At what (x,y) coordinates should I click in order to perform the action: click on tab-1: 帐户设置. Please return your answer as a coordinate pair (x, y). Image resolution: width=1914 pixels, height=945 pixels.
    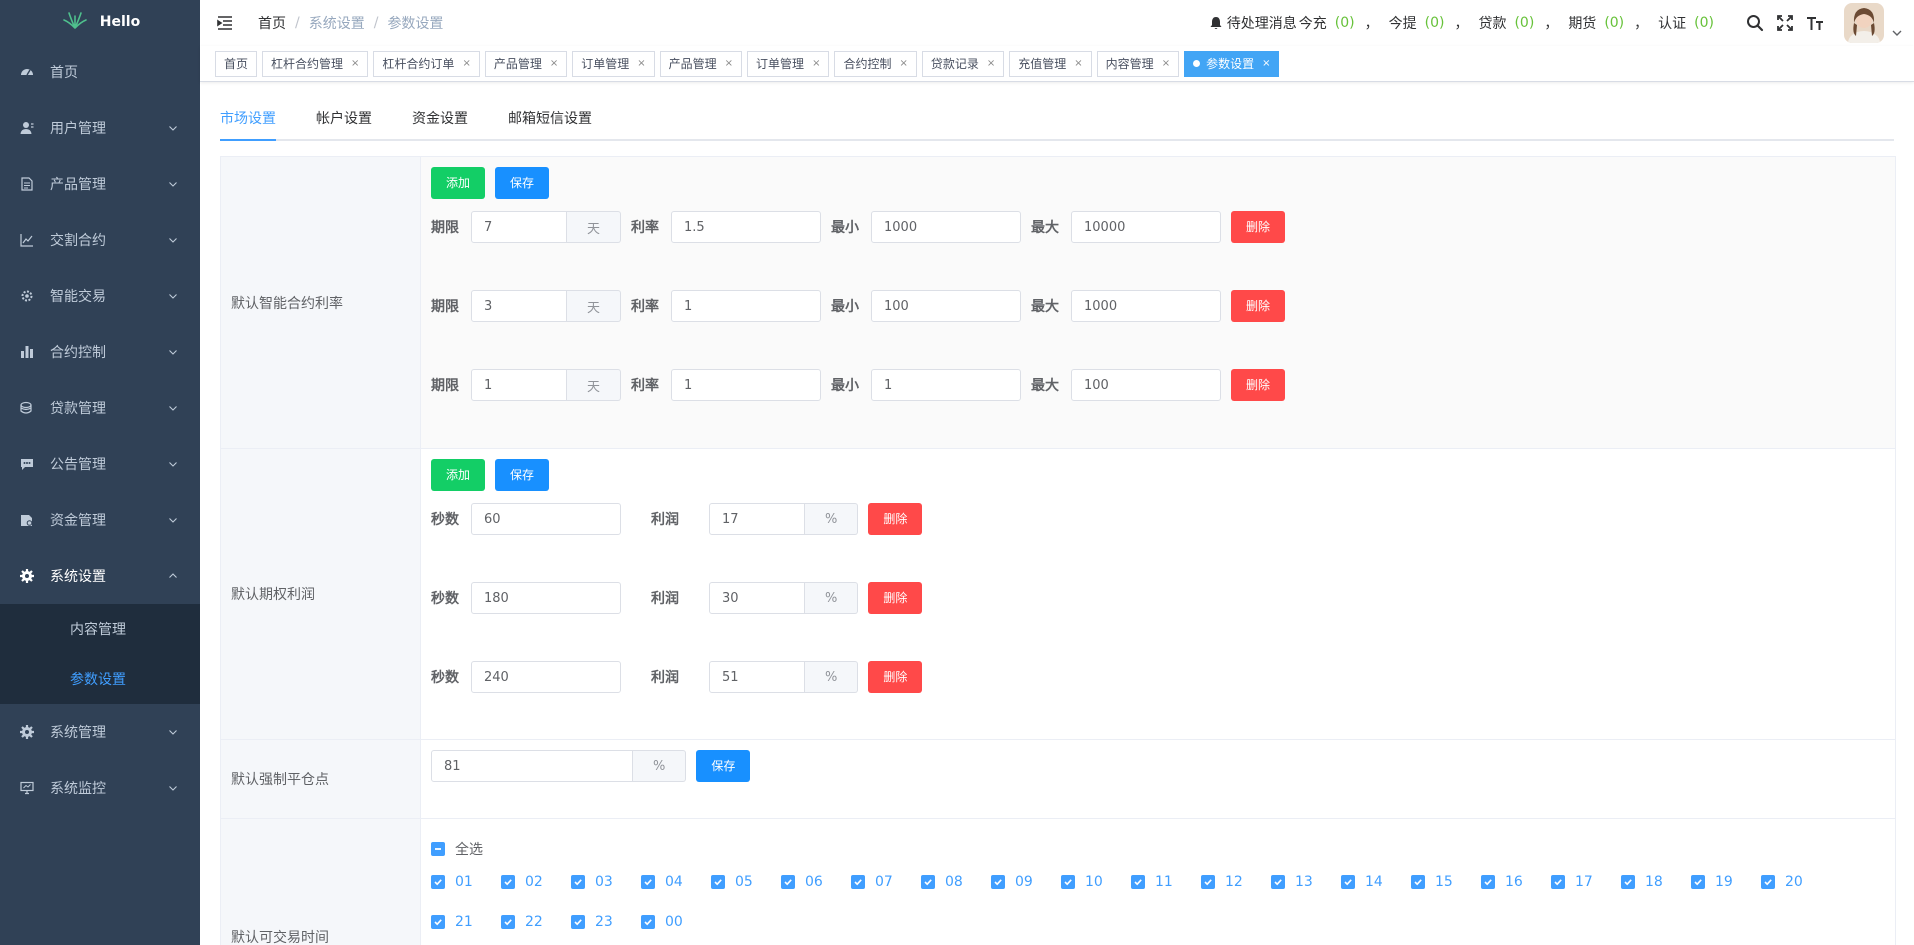
    Looking at the image, I should click on (344, 119).